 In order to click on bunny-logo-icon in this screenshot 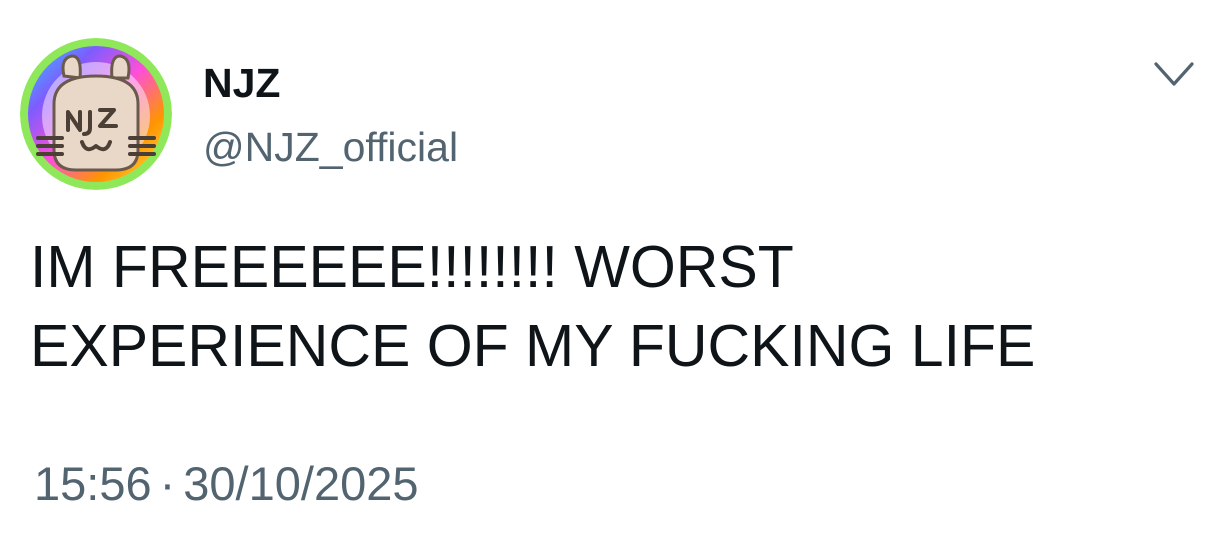, I will do `click(96, 114)`.